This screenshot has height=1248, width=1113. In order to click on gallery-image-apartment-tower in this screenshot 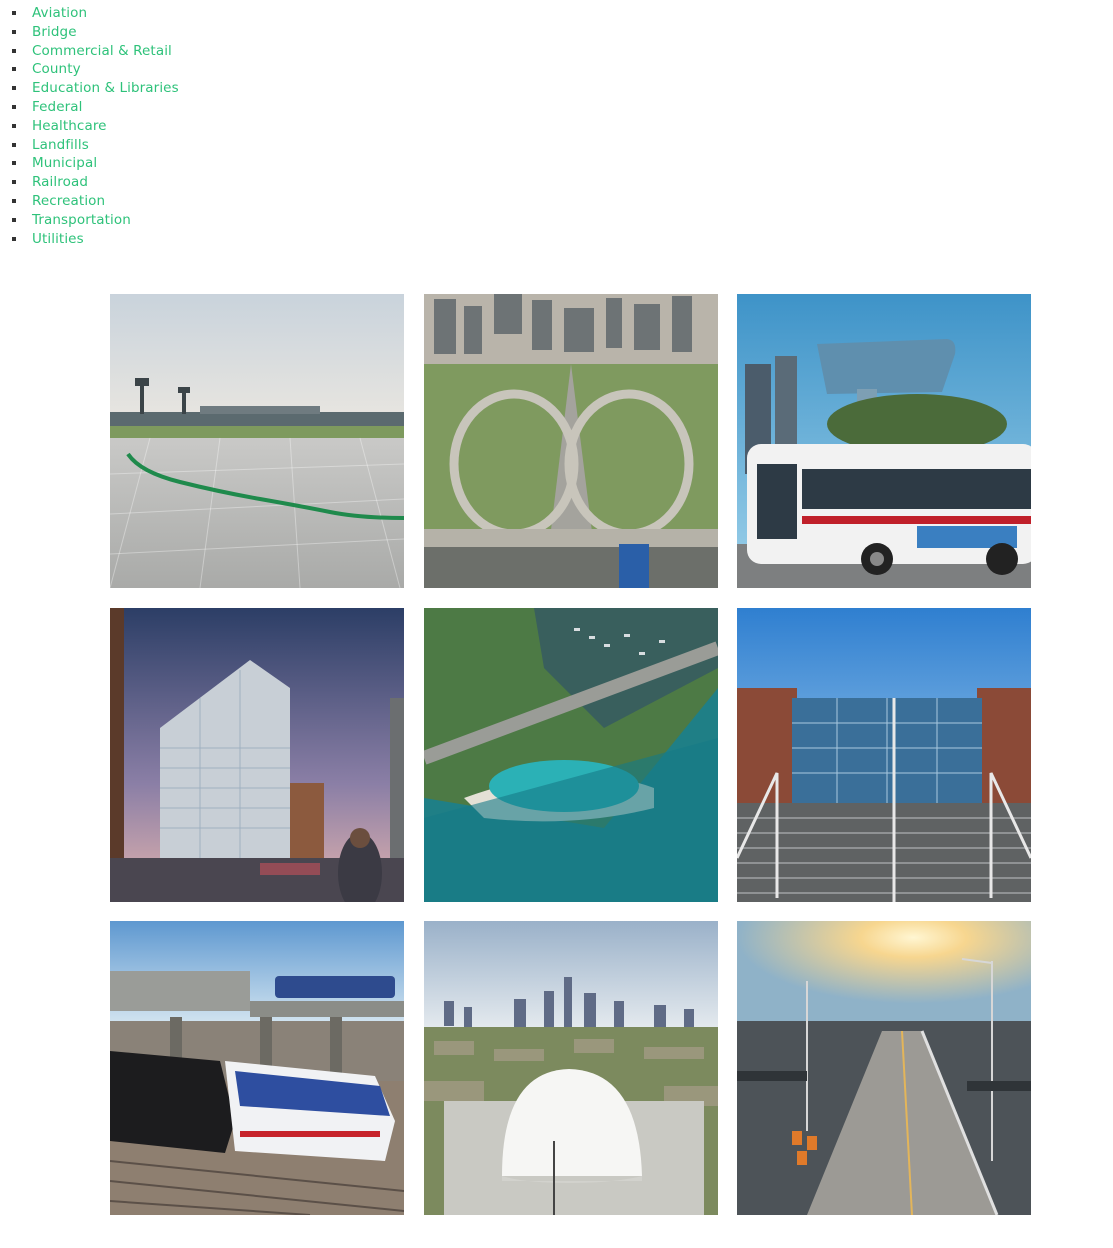, I will do `click(257, 754)`.